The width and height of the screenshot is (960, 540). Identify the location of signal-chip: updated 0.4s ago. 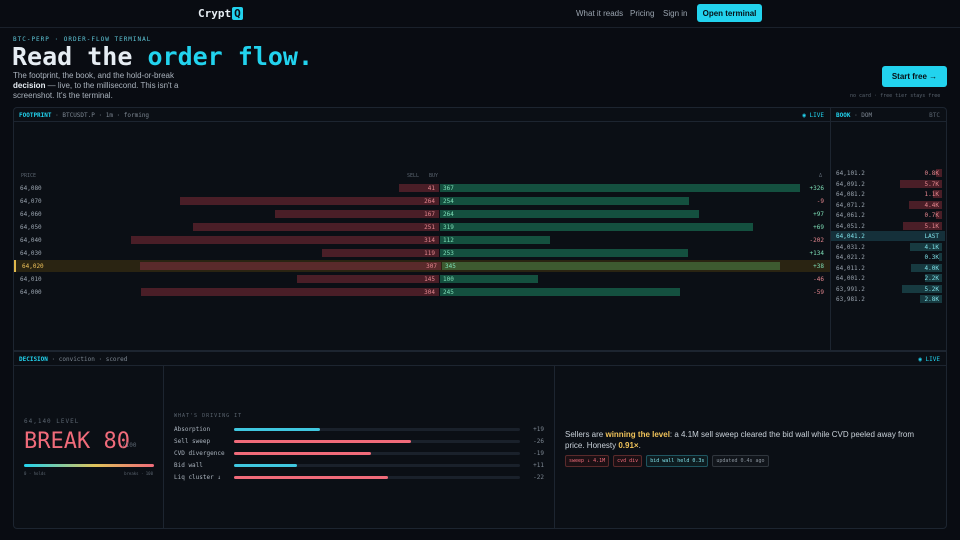
(740, 461).